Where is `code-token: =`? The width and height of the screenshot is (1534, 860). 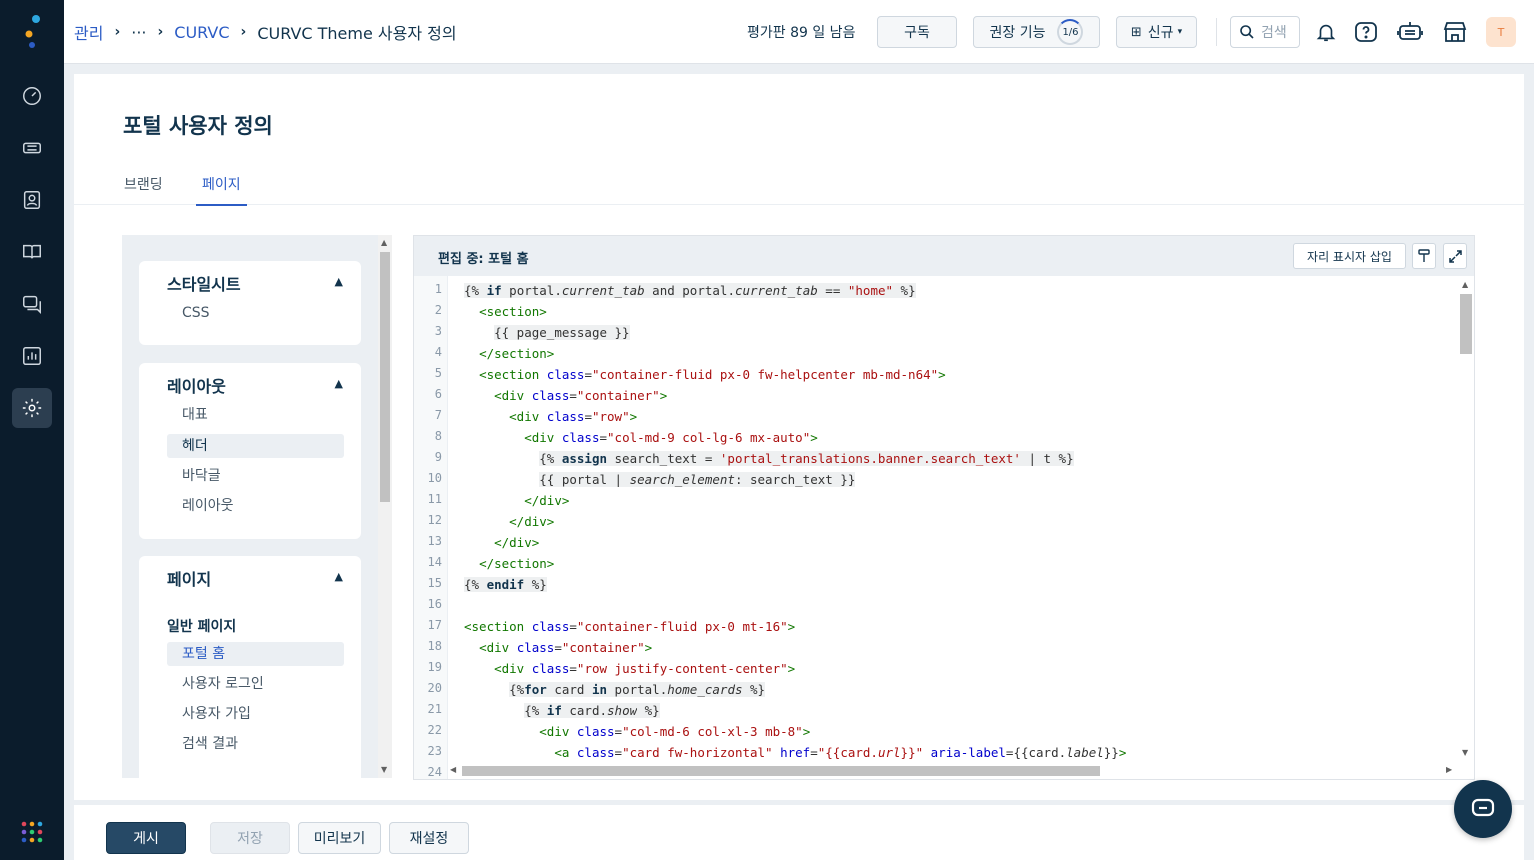 code-token: = is located at coordinates (603, 437).